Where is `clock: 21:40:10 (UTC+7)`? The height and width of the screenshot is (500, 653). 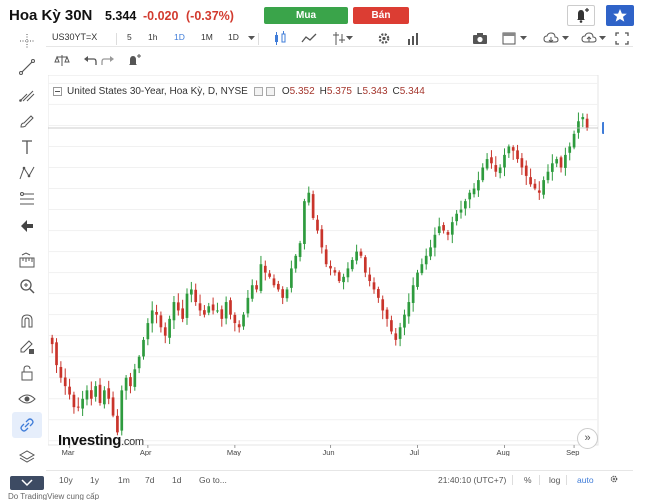
clock: 21:40:10 (UTC+7) is located at coordinates (472, 480).